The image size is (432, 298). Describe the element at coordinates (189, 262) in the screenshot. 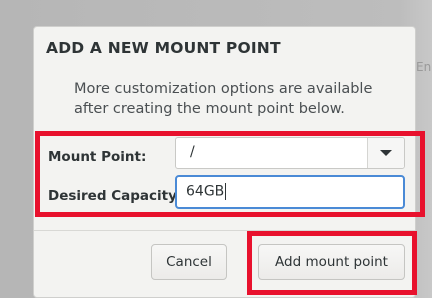

I see `cancel-button: Cancel` at that location.